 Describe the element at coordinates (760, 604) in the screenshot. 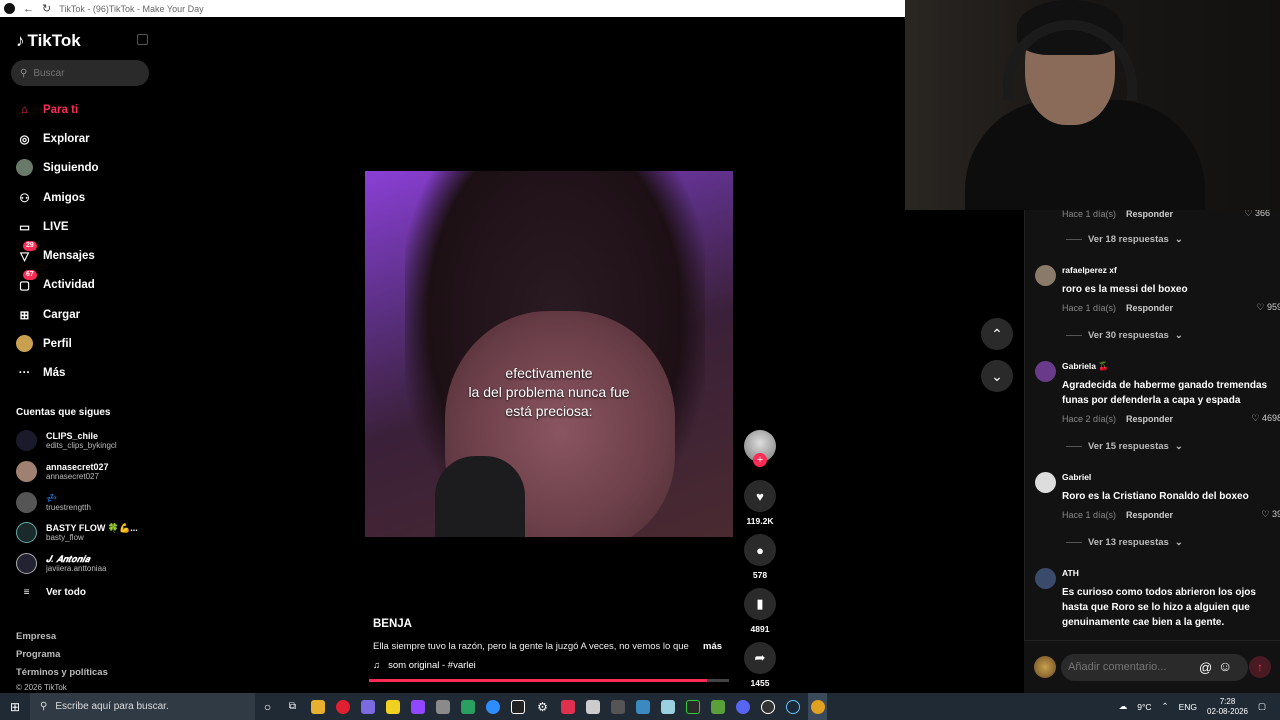

I see `save-button: ▮` at that location.